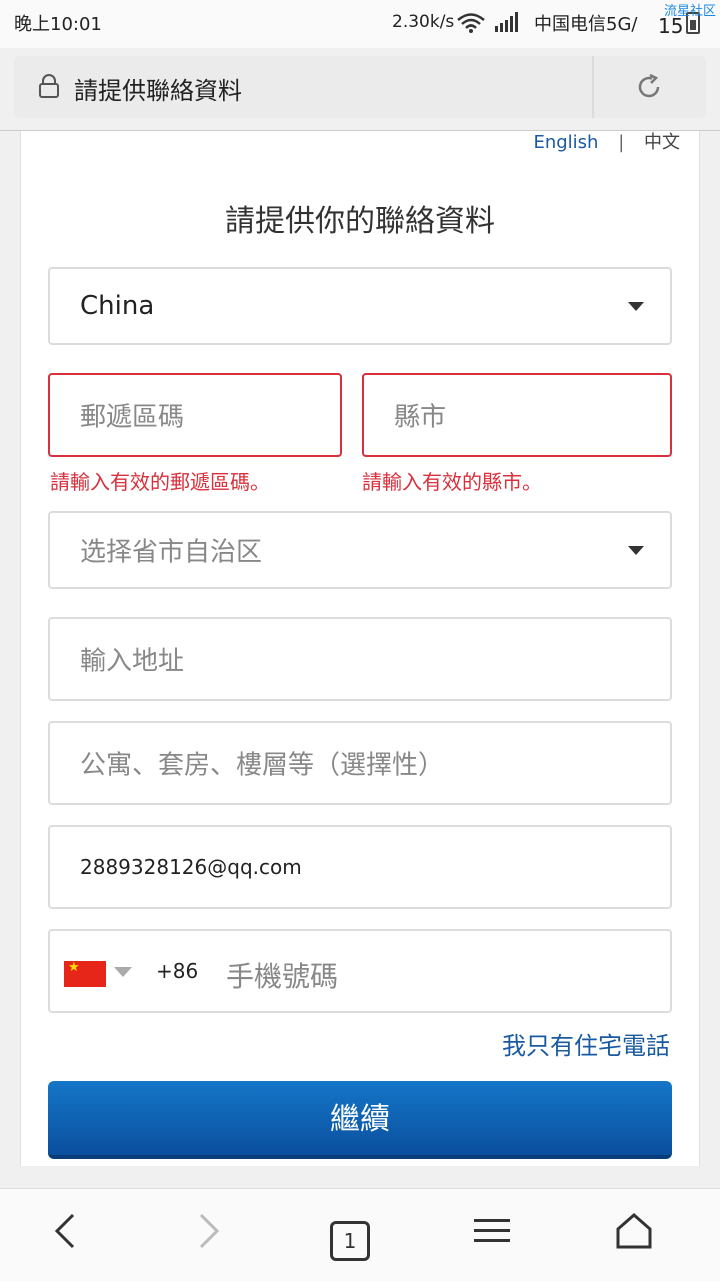 The width and height of the screenshot is (720, 1281). I want to click on wifi-icon, so click(471, 25).